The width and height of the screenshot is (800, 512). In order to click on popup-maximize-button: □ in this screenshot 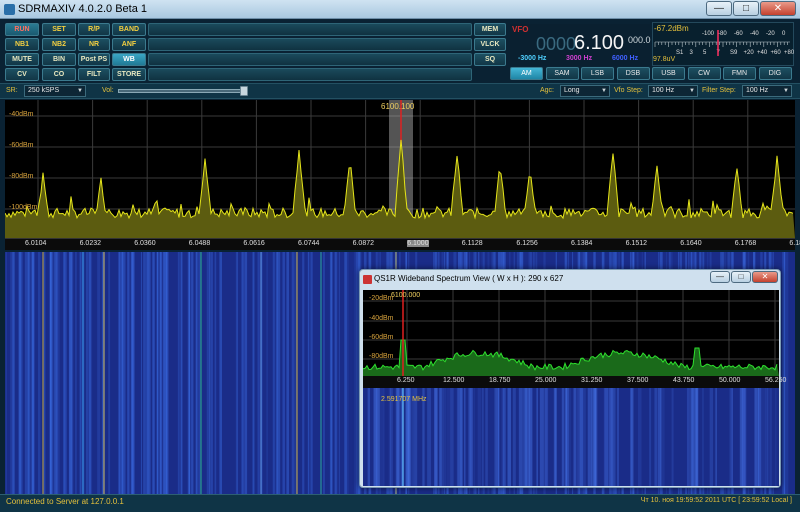, I will do `click(741, 277)`.